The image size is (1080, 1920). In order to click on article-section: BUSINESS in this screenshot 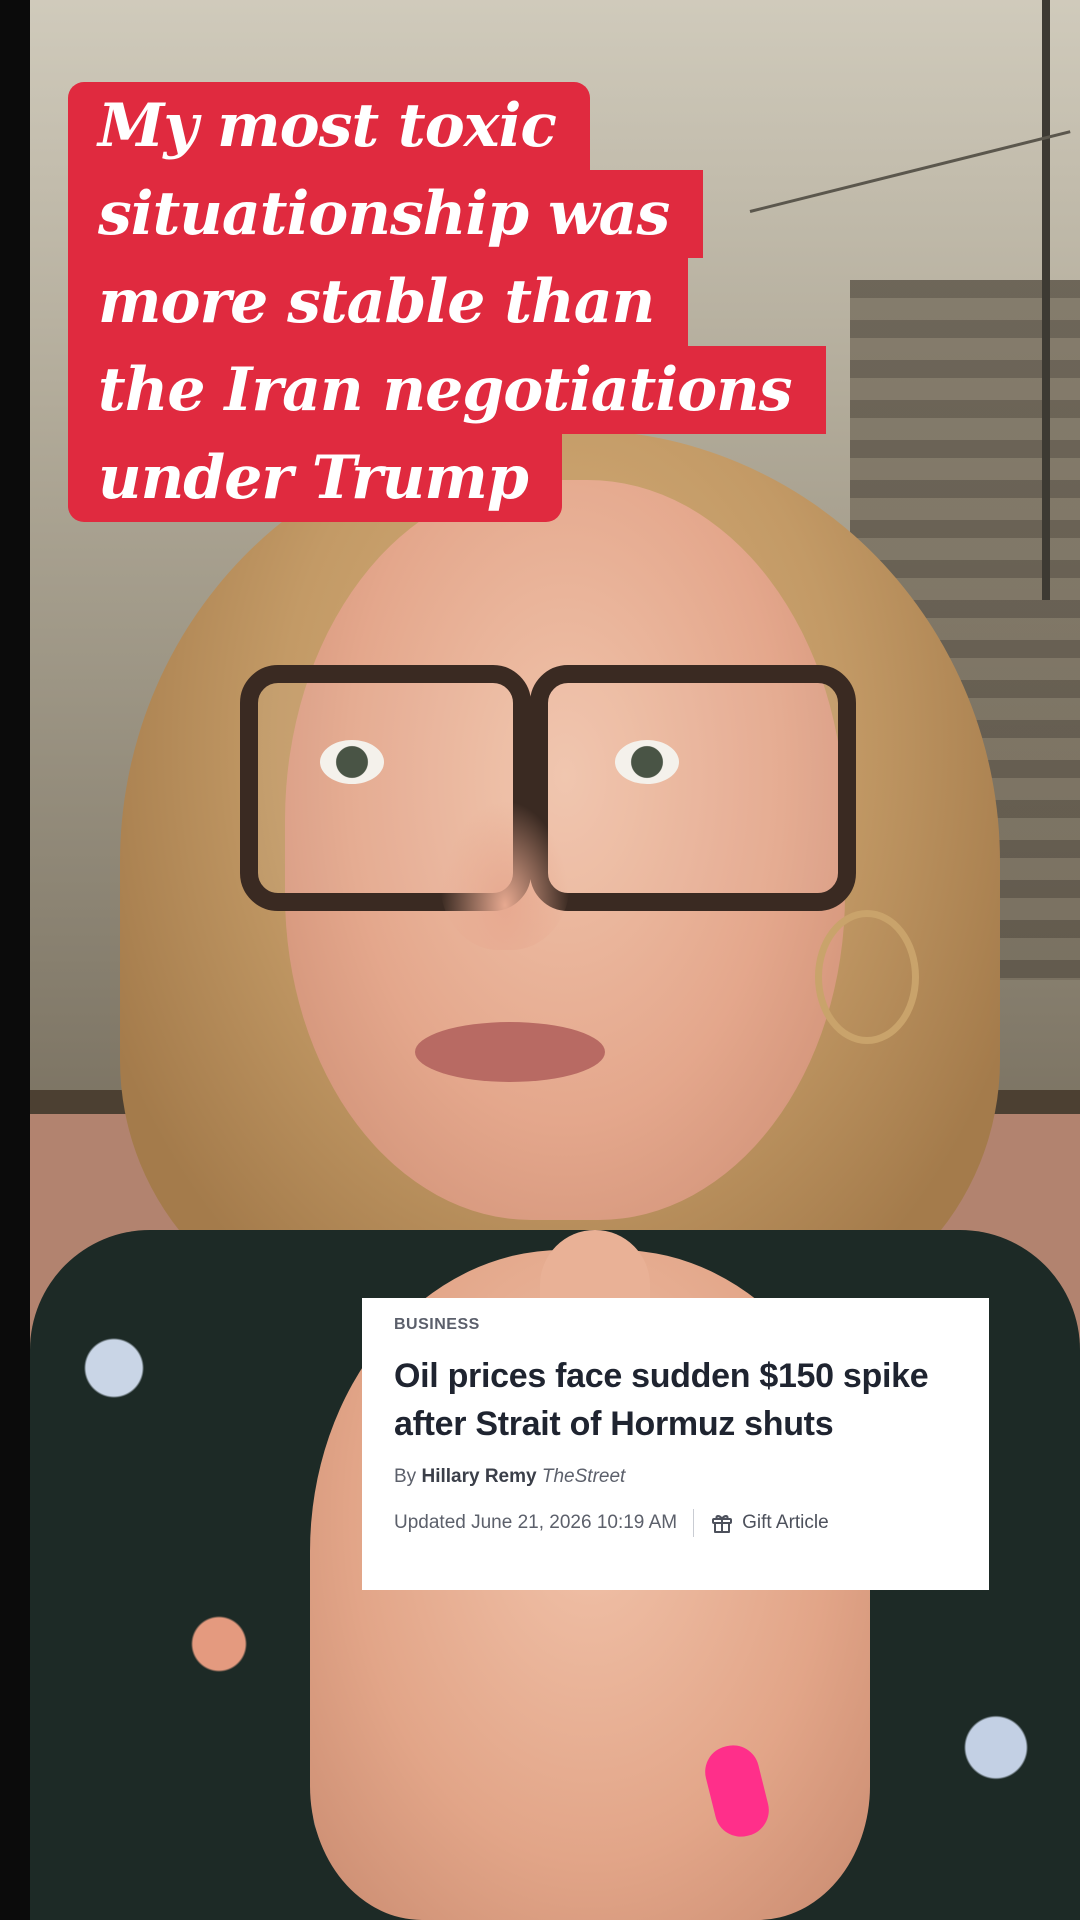, I will do `click(437, 1324)`.